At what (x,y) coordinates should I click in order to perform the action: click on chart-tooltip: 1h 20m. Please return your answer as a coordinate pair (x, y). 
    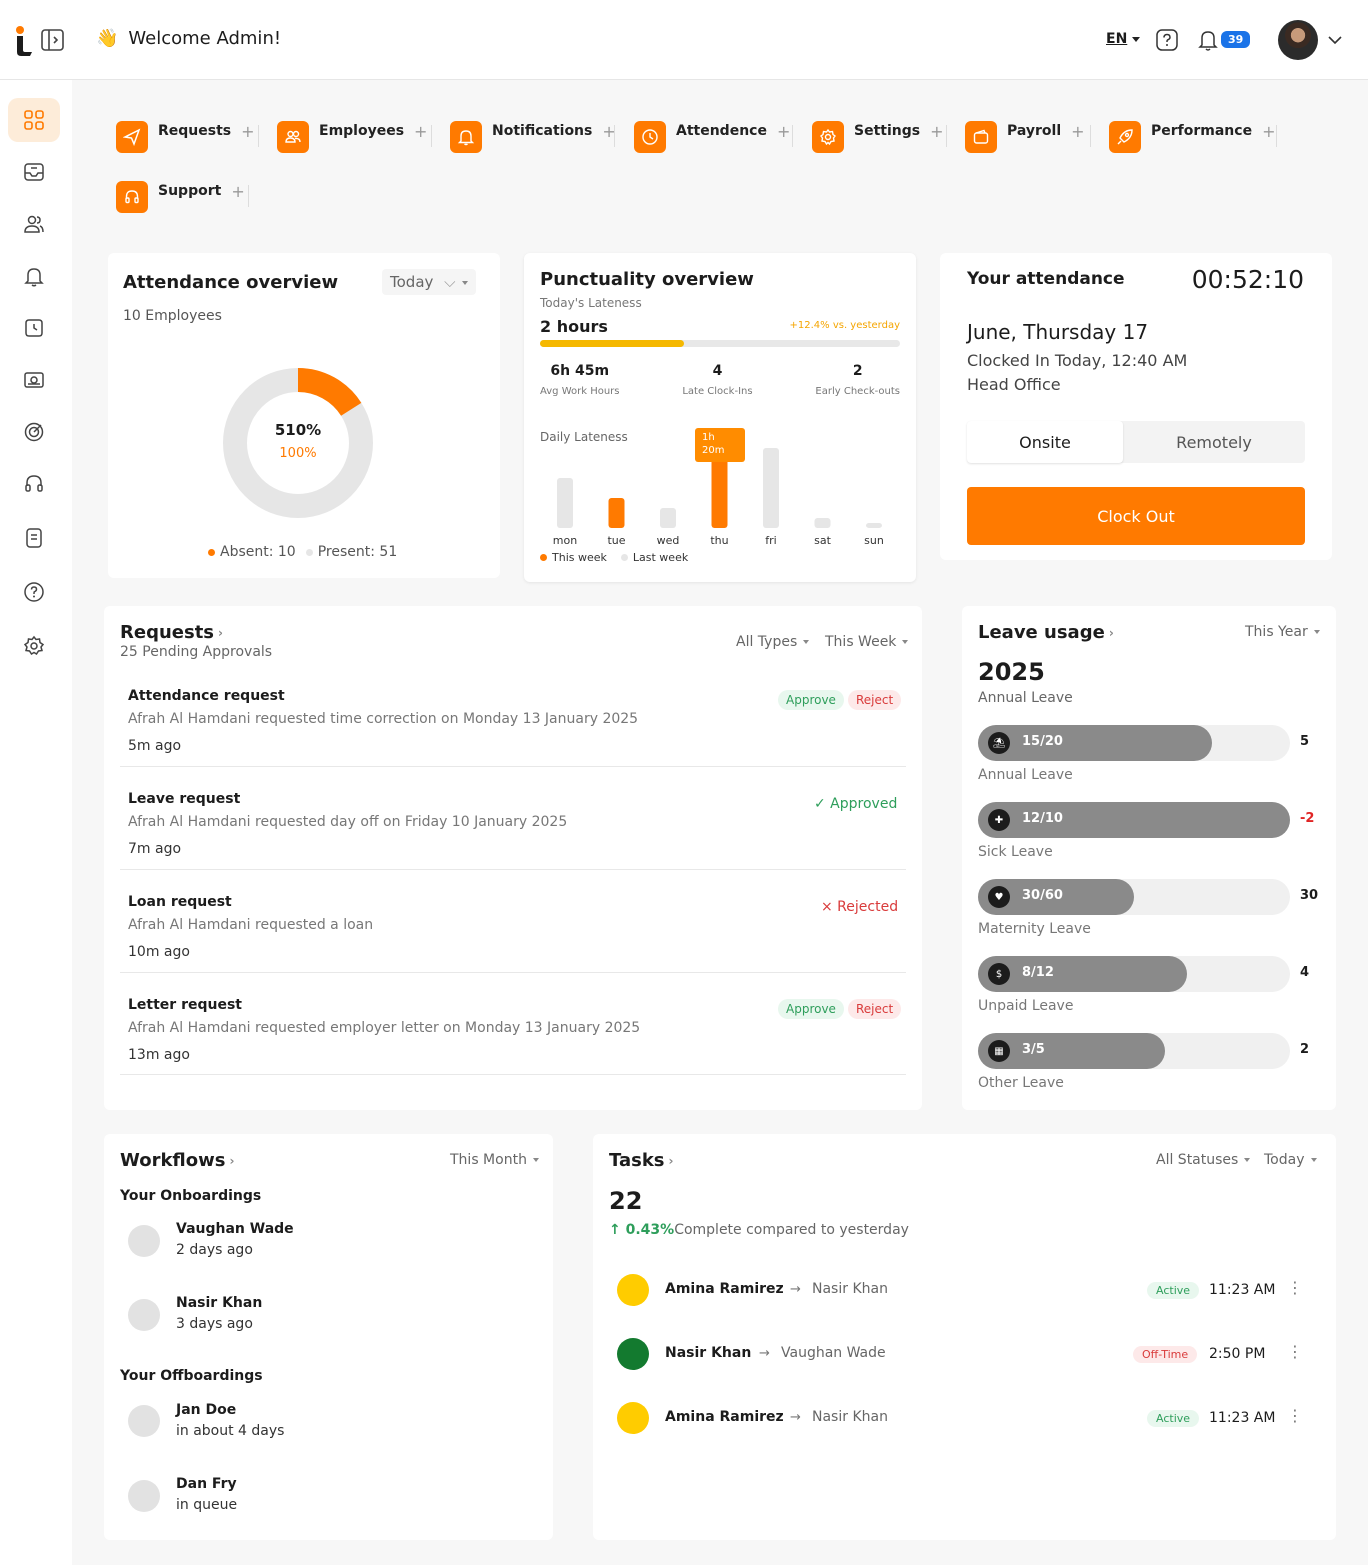
    Looking at the image, I should click on (720, 445).